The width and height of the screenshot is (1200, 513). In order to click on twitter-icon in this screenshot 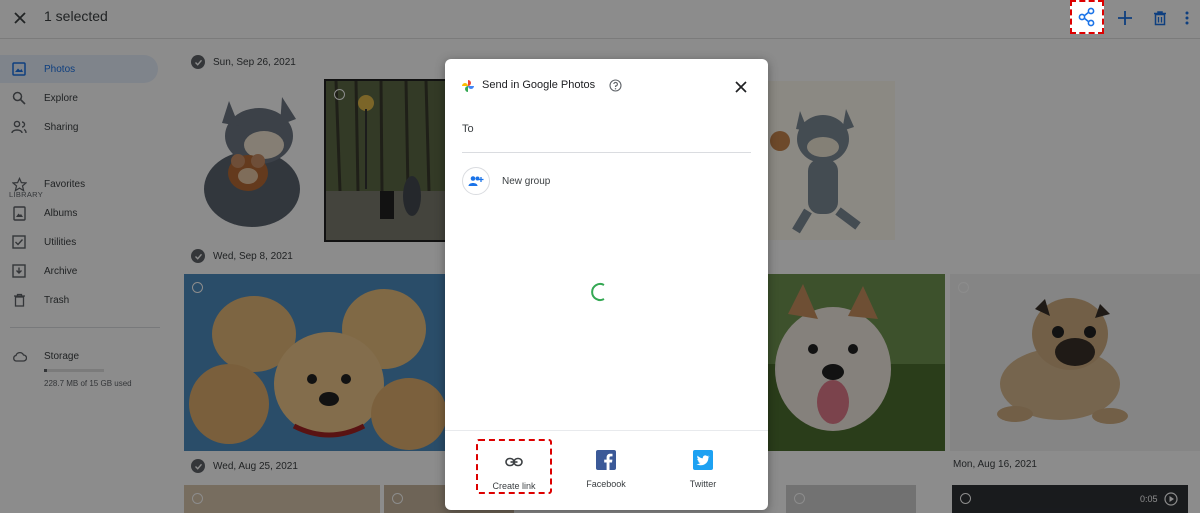, I will do `click(703, 460)`.